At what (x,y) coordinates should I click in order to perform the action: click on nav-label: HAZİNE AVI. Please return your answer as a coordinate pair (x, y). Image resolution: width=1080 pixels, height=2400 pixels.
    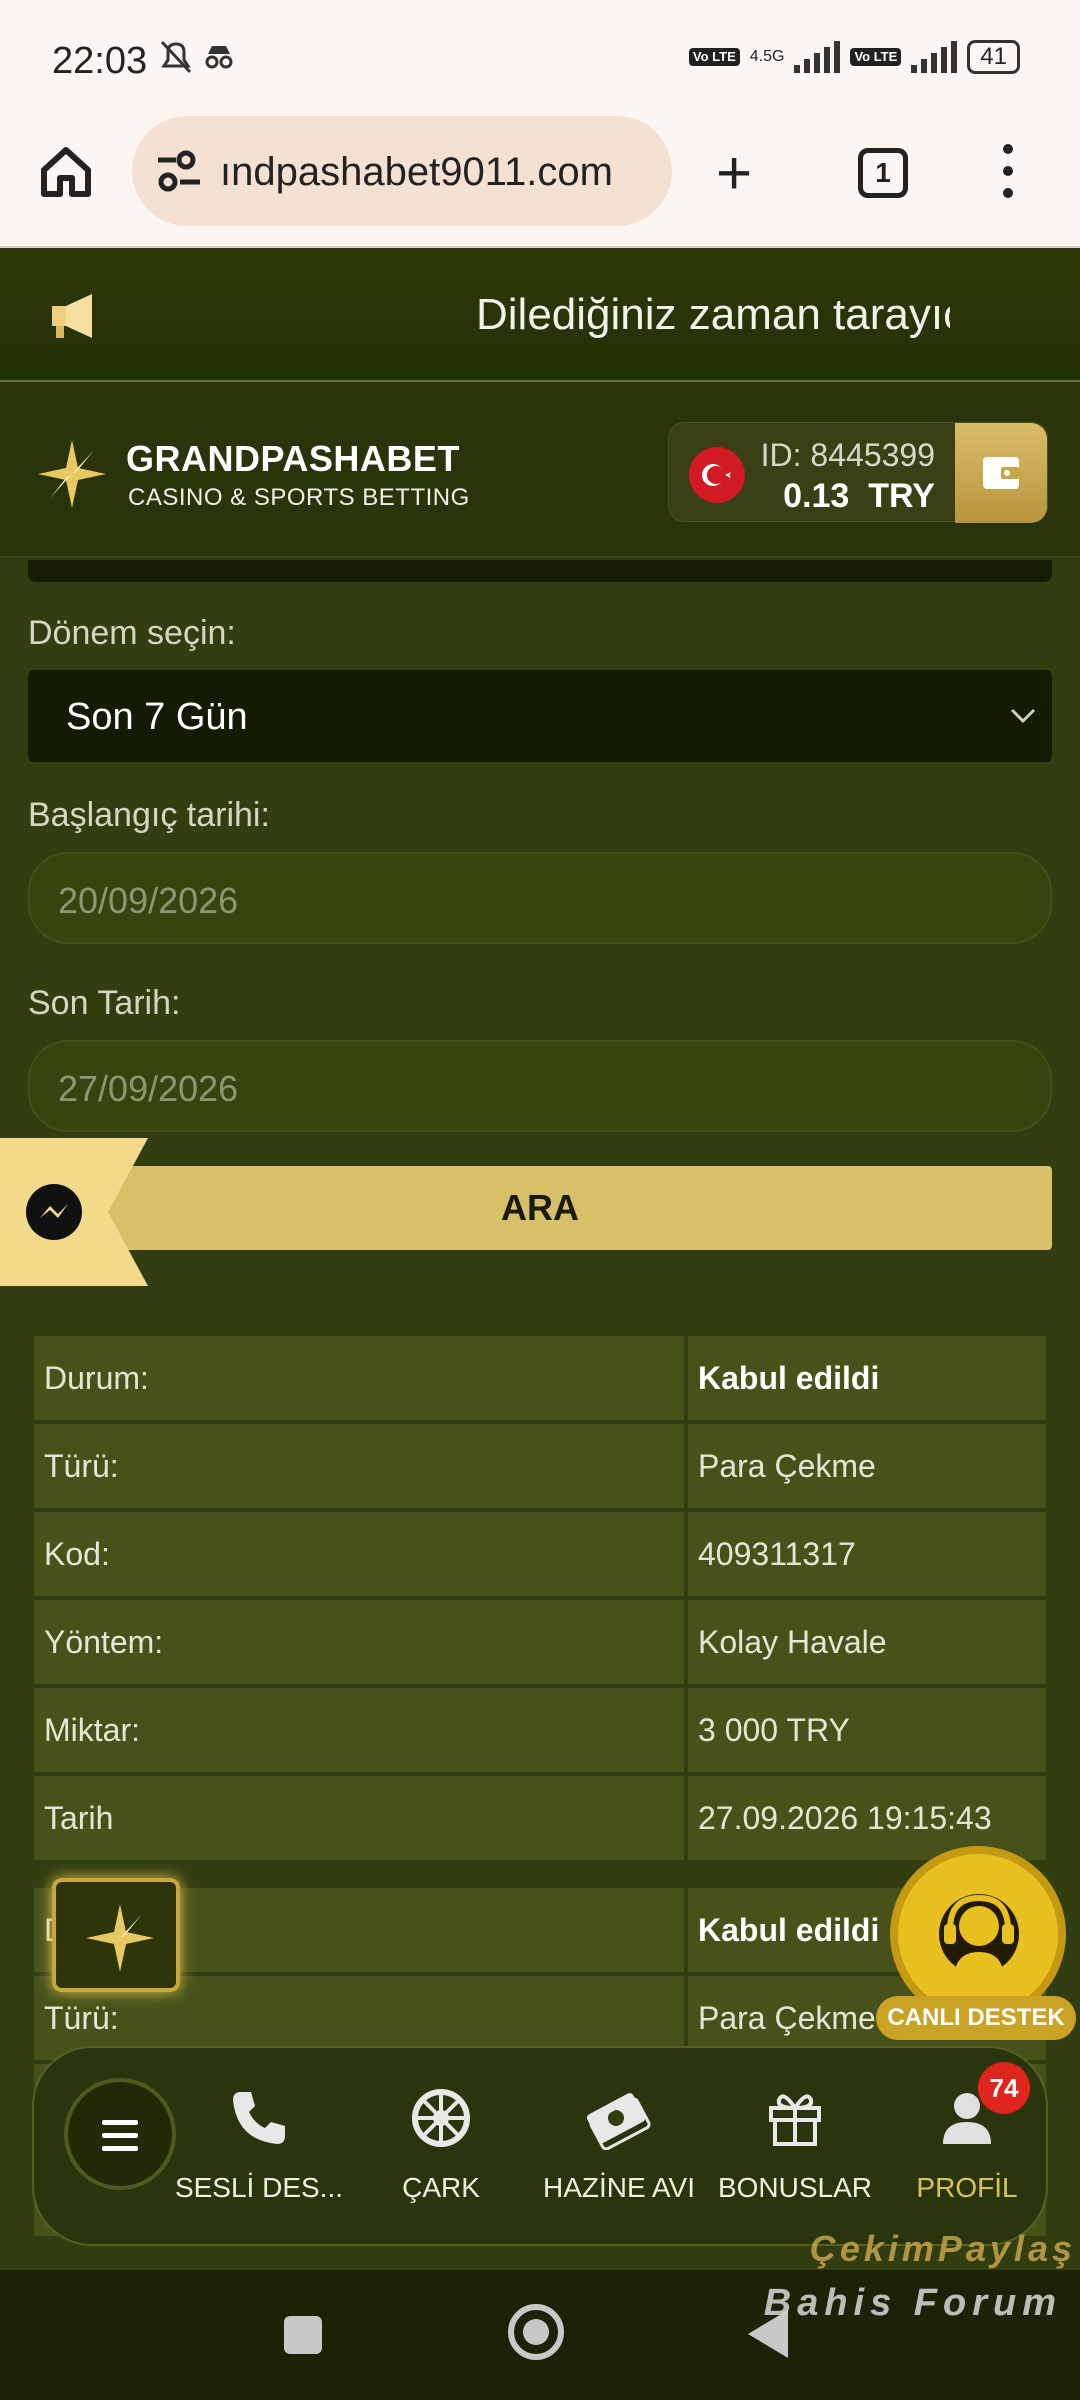
    Looking at the image, I should click on (619, 2187).